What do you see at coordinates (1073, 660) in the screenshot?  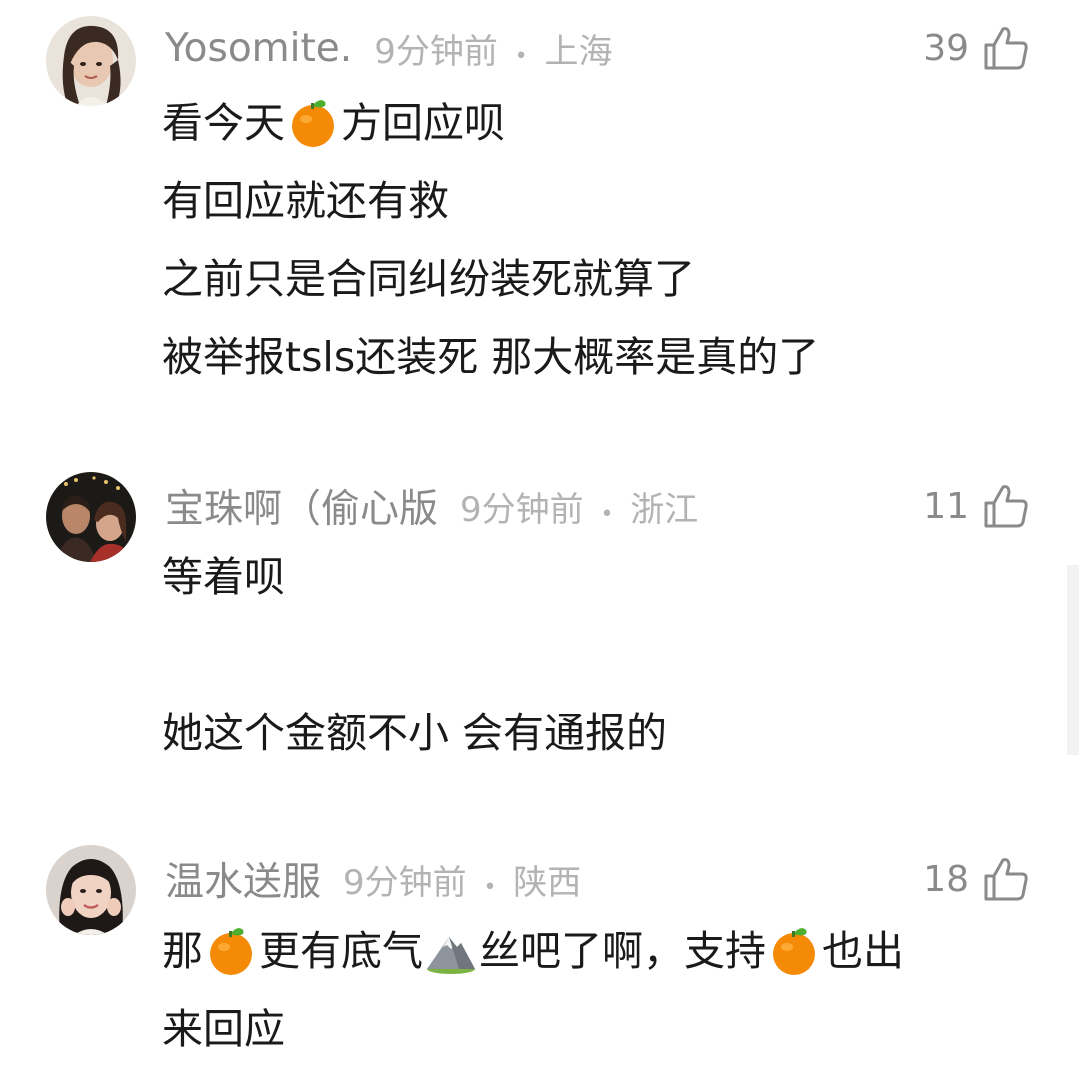 I see `scrollbar-track` at bounding box center [1073, 660].